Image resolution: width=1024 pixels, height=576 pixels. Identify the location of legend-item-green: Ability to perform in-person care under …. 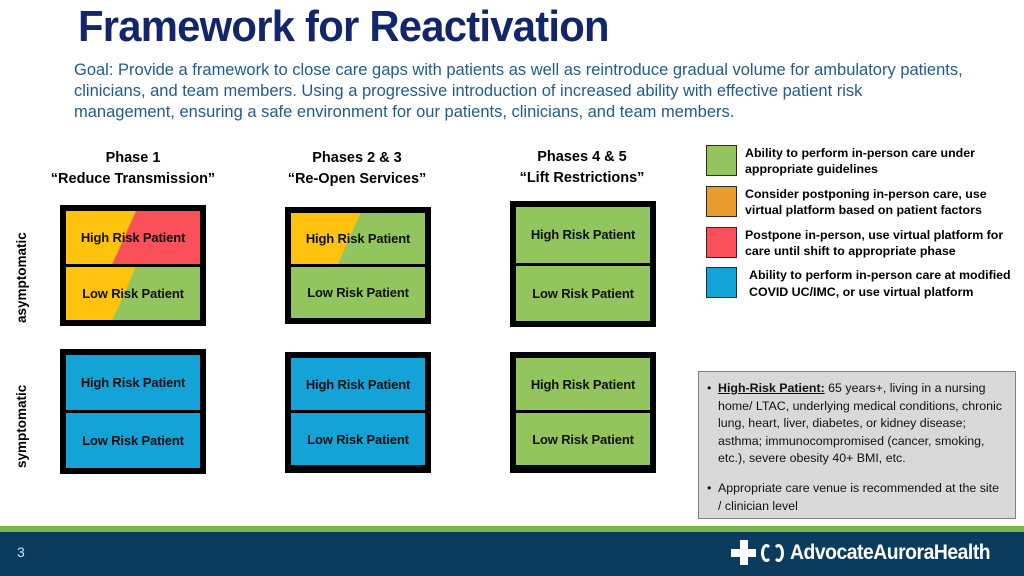
(861, 161).